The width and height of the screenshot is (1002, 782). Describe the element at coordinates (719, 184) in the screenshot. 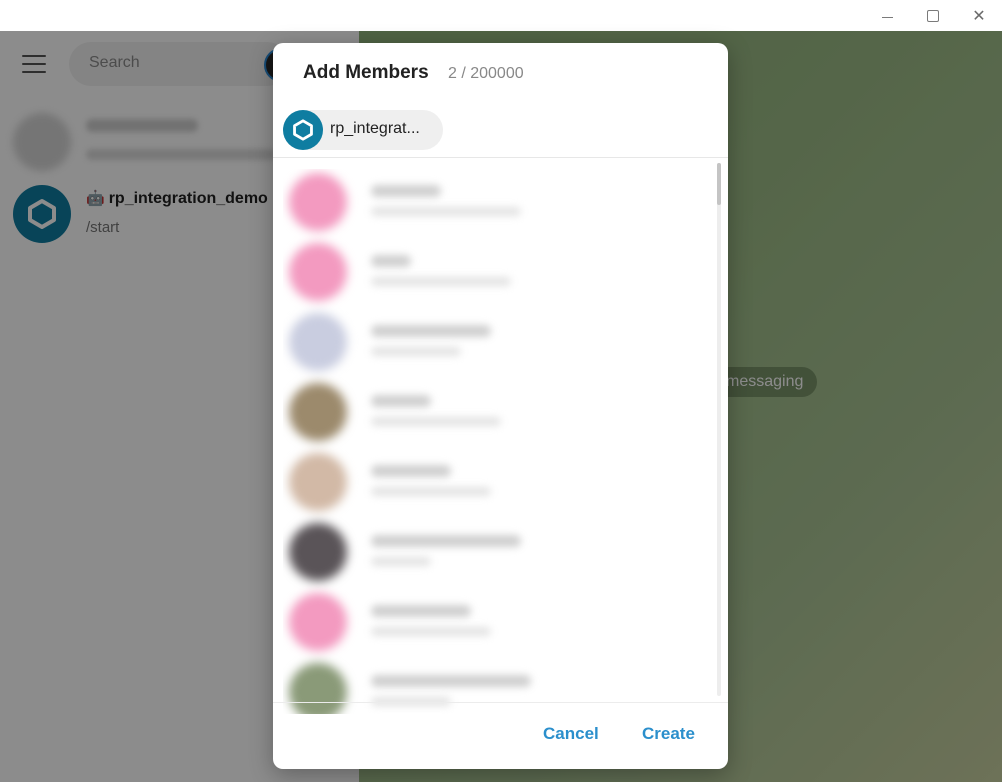

I see `scrollbar-thumb` at that location.